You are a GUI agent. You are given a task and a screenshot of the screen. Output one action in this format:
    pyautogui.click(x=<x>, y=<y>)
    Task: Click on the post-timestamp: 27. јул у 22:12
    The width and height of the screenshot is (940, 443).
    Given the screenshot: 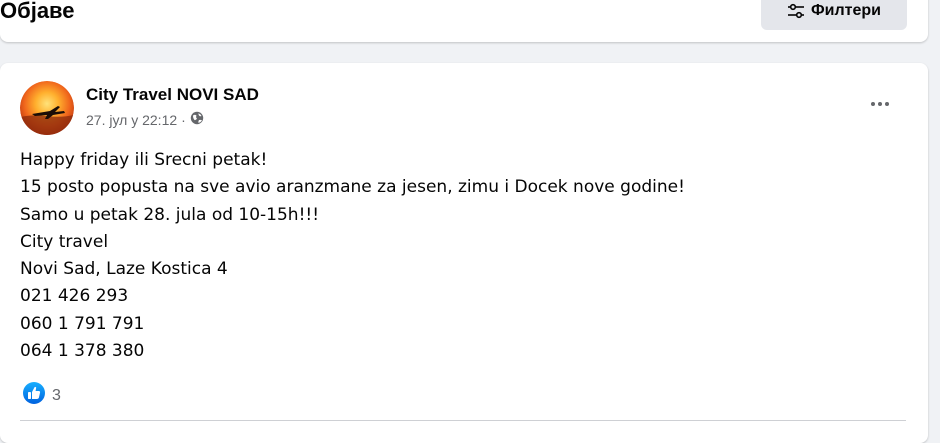 What is the action you would take?
    pyautogui.click(x=131, y=120)
    